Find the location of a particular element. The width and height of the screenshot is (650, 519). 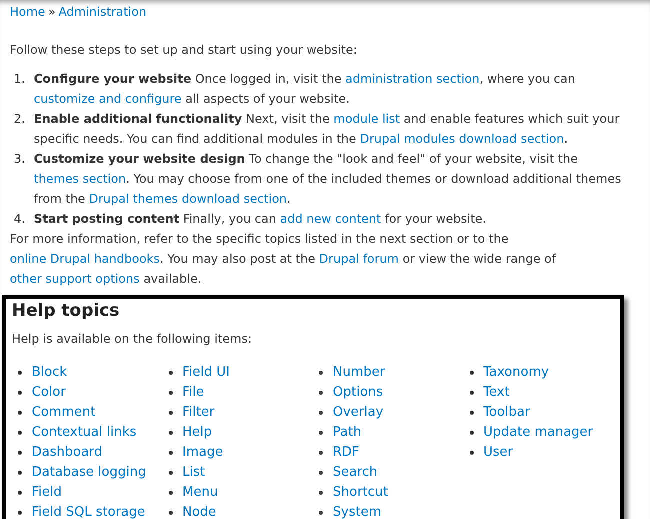

topic-link: System is located at coordinates (357, 511).